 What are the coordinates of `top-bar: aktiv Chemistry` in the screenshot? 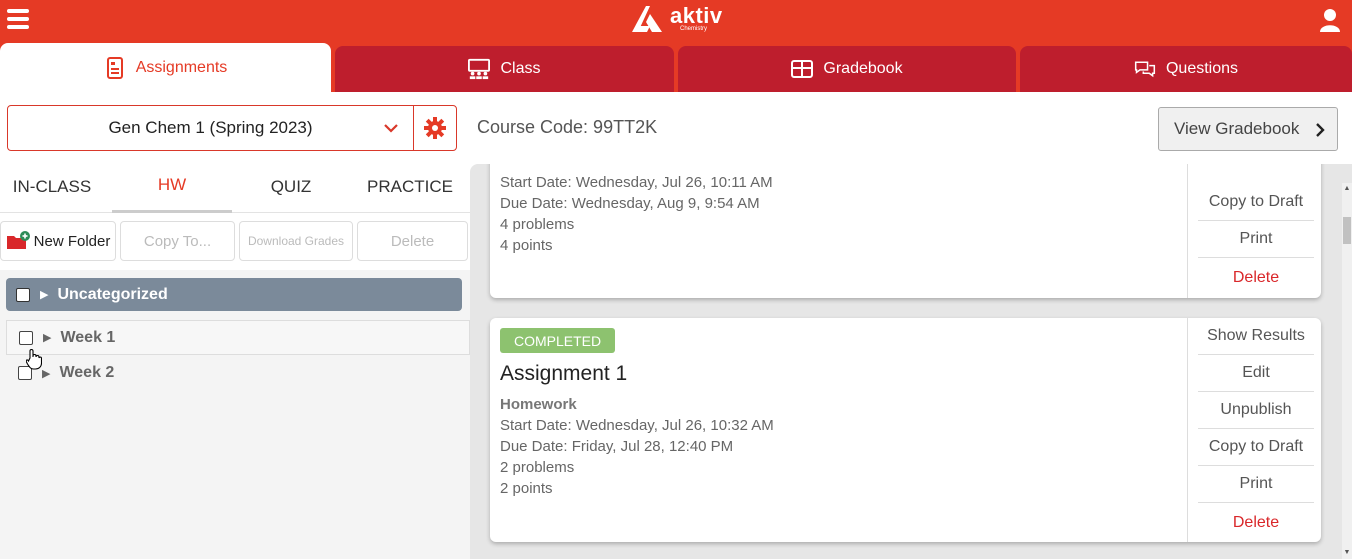 It's located at (676, 21).